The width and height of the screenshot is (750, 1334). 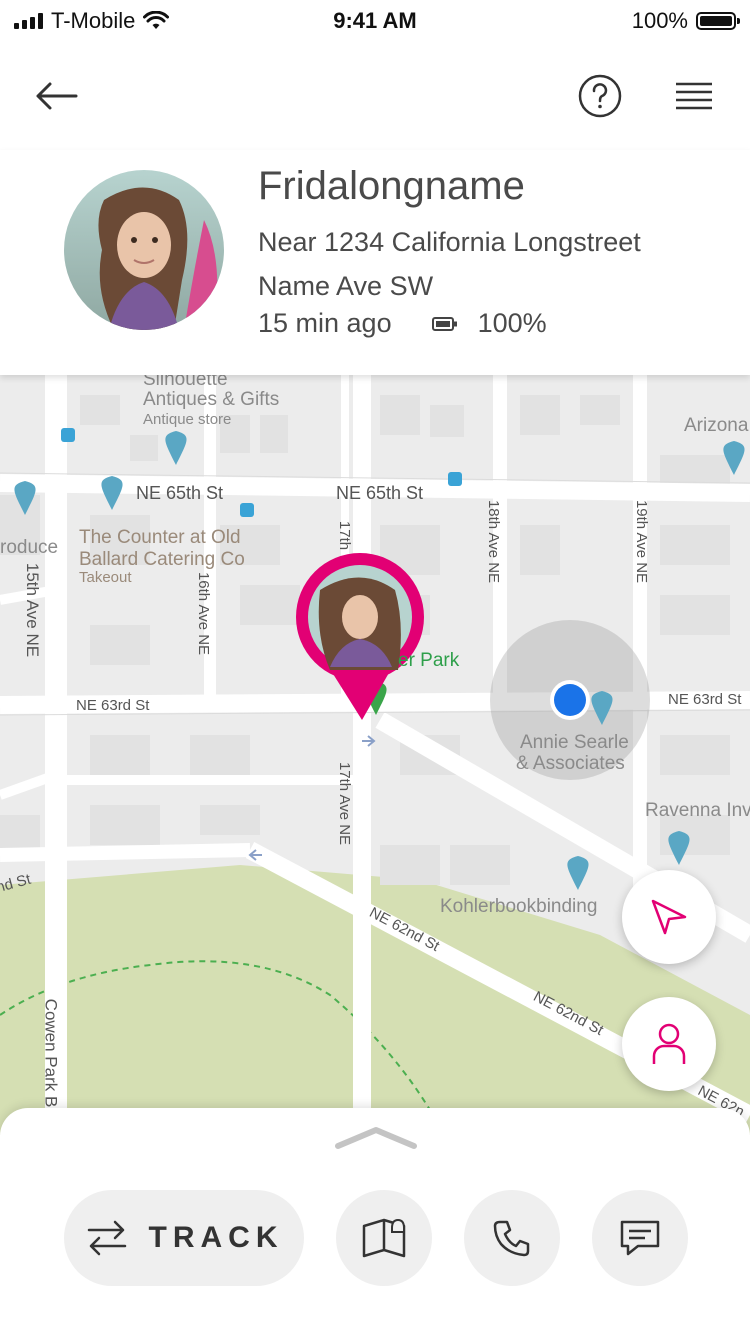 I want to click on phone-icon, so click(x=511, y=1238).